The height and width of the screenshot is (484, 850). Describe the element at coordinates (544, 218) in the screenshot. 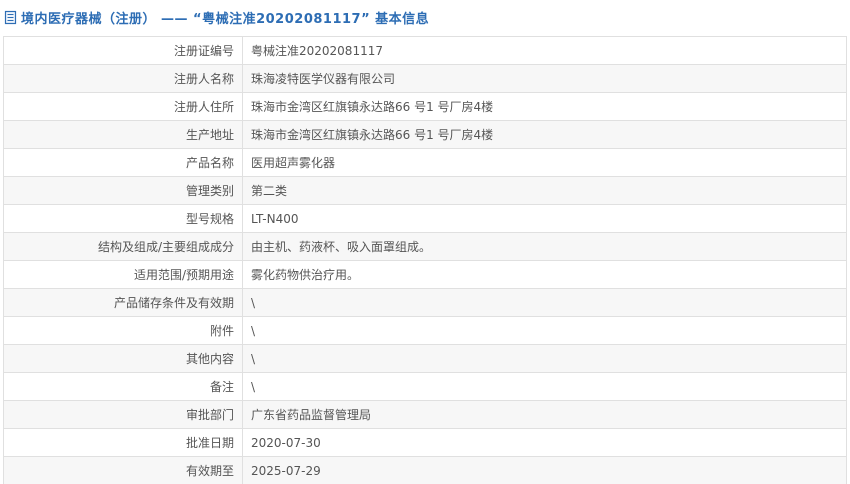

I see `row-value-cell: LT-N400` at that location.